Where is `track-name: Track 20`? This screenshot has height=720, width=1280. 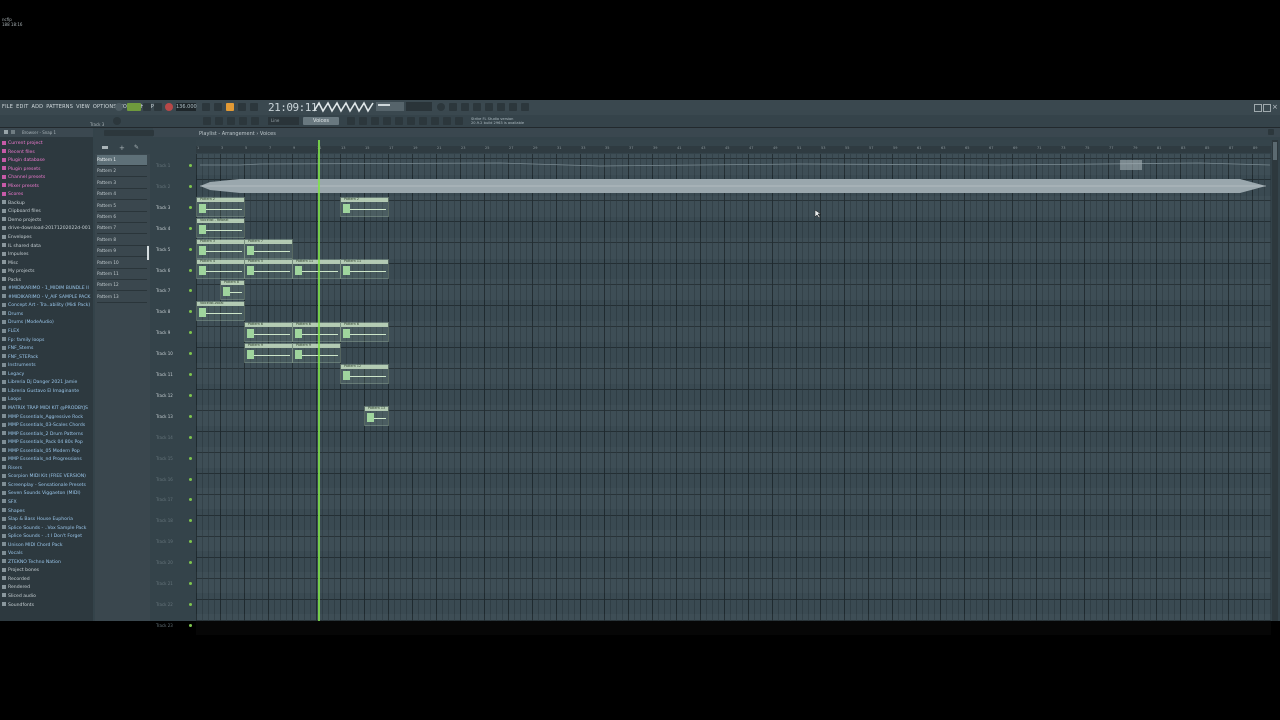 track-name: Track 20 is located at coordinates (164, 562).